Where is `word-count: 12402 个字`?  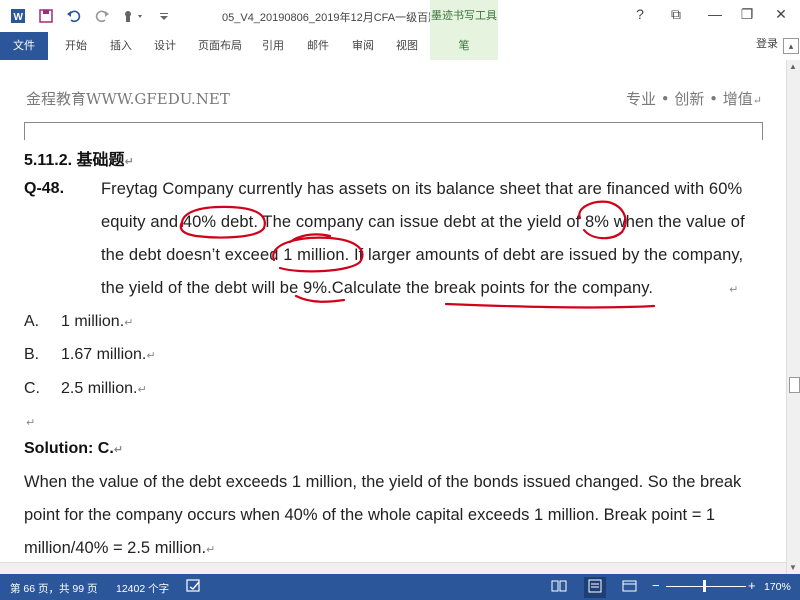
word-count: 12402 个字 is located at coordinates (142, 588).